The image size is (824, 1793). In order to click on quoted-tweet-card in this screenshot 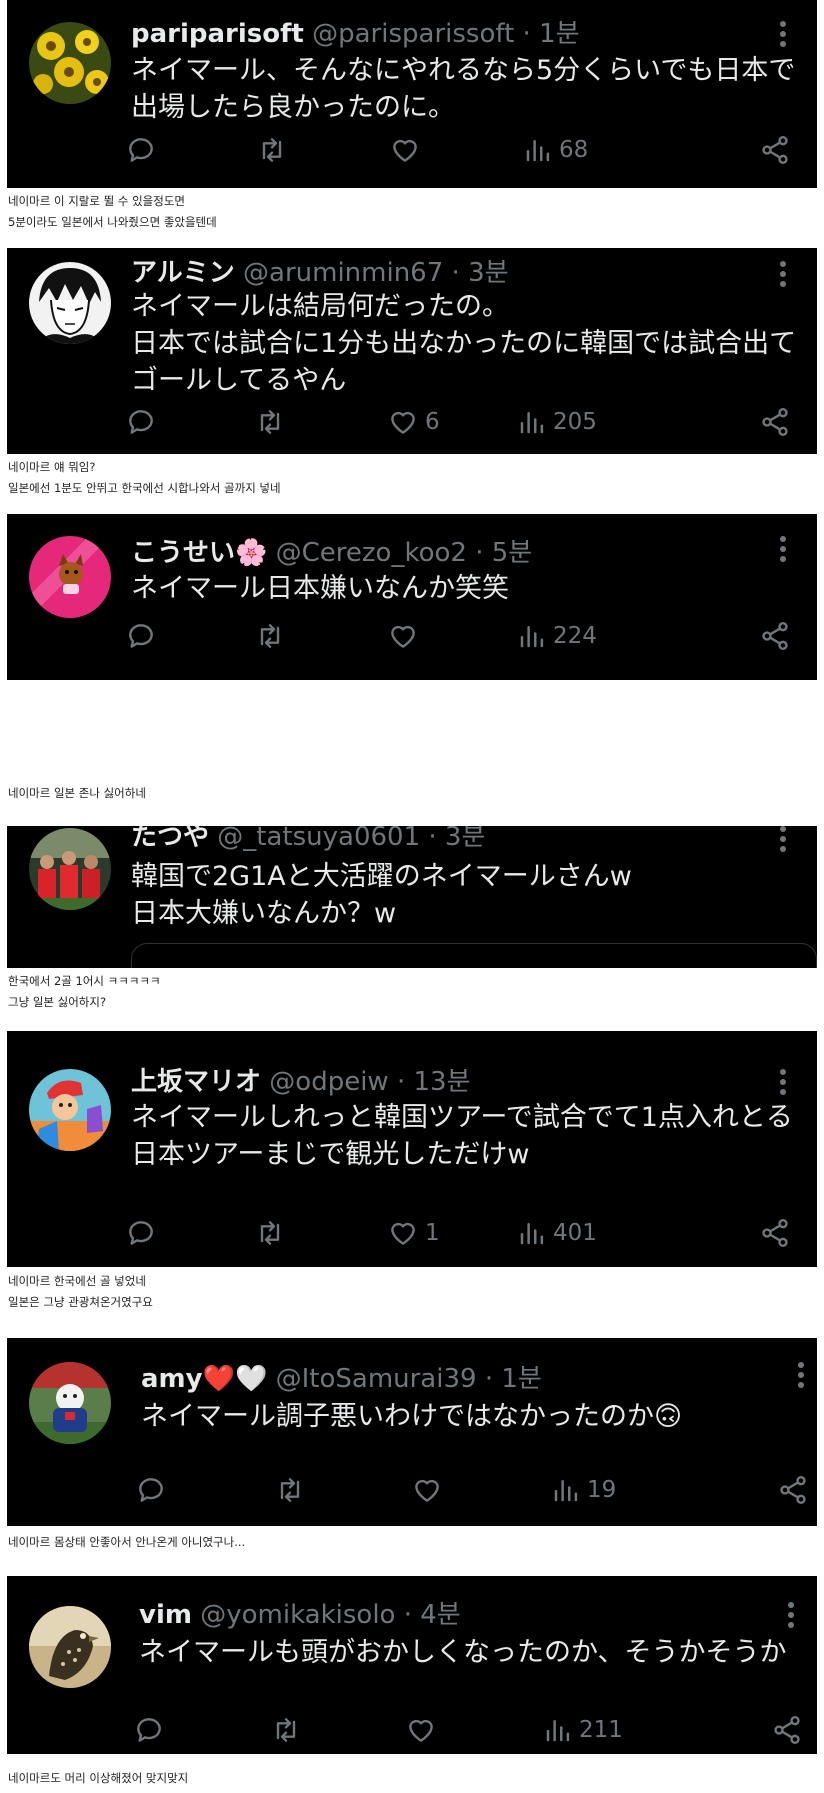, I will do `click(474, 955)`.